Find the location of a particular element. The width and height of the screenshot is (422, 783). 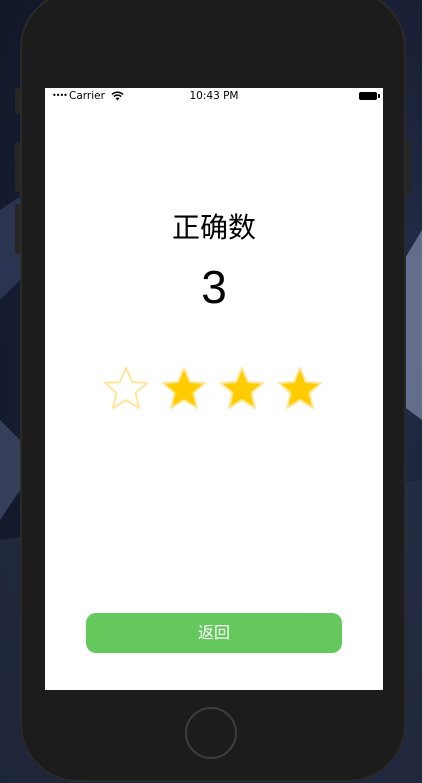

mute-switch is located at coordinates (17, 101).